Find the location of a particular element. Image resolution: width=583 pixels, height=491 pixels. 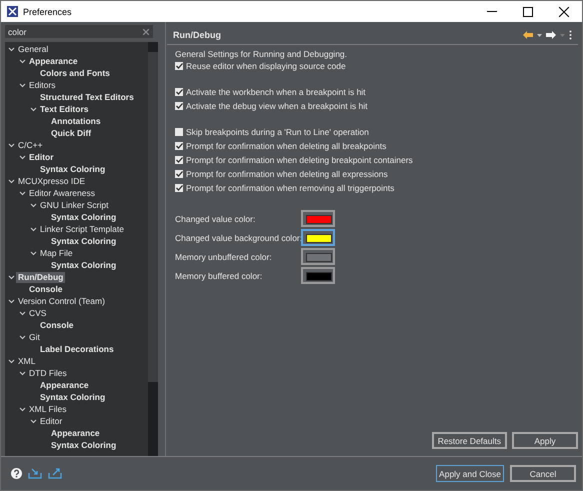

page-button: Restore Defaults is located at coordinates (469, 440).